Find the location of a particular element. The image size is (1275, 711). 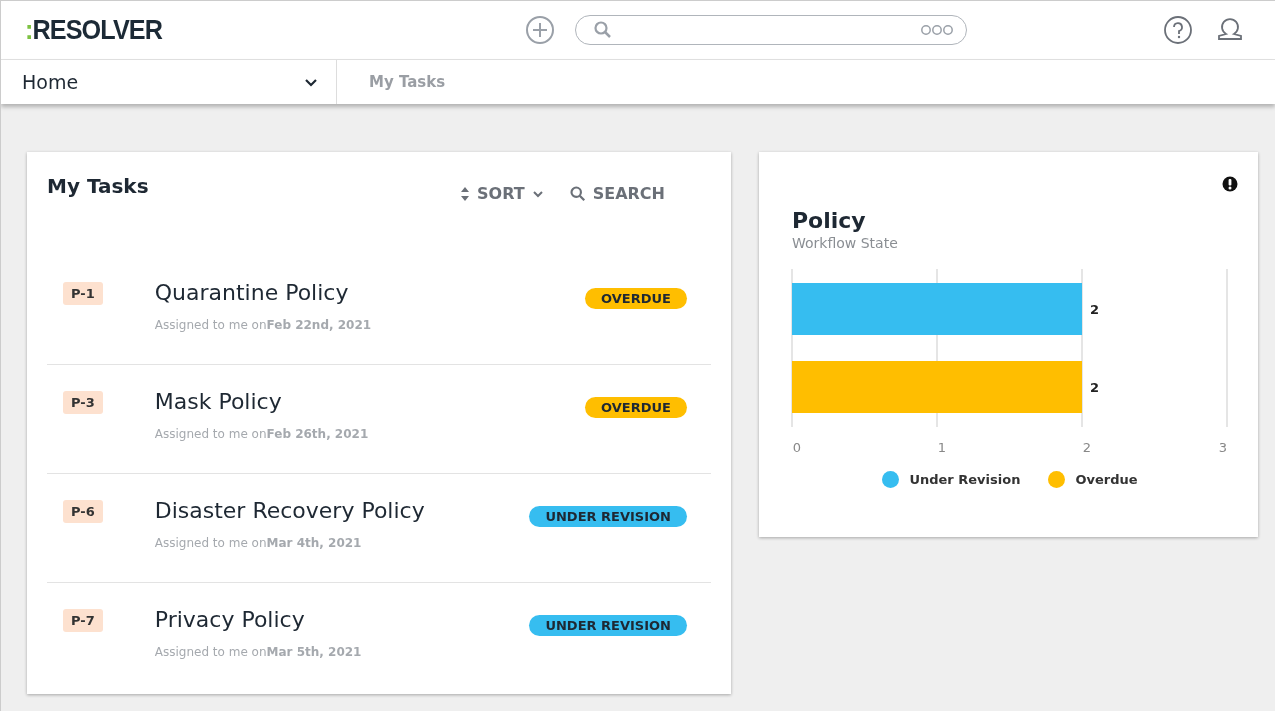

task-title: Privacy Policy is located at coordinates (230, 619).